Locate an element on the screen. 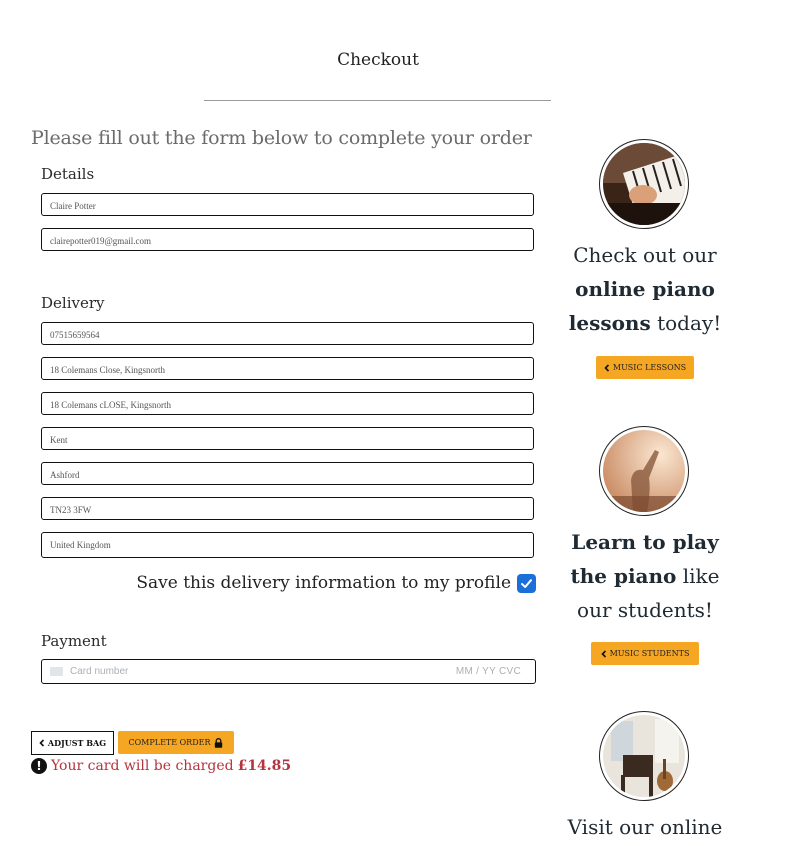 The width and height of the screenshot is (806, 846). country-field is located at coordinates (287, 545).